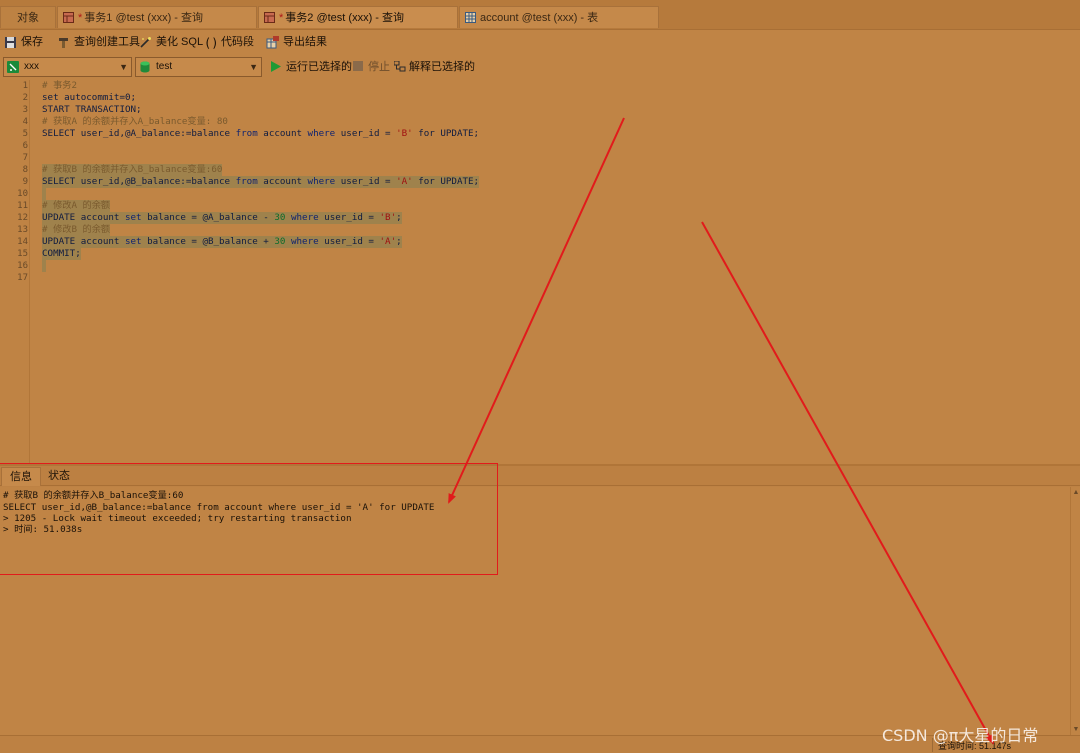 This screenshot has height=753, width=1080. Describe the element at coordinates (208, 217) in the screenshot. I see `code-token: balance = @A_balance -` at that location.